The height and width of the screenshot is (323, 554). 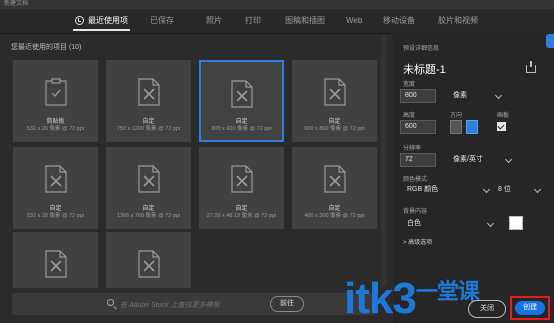 I want to click on preset-card: 自定 1366 x 768 像素 @ 72 ppi, so click(x=148, y=188).